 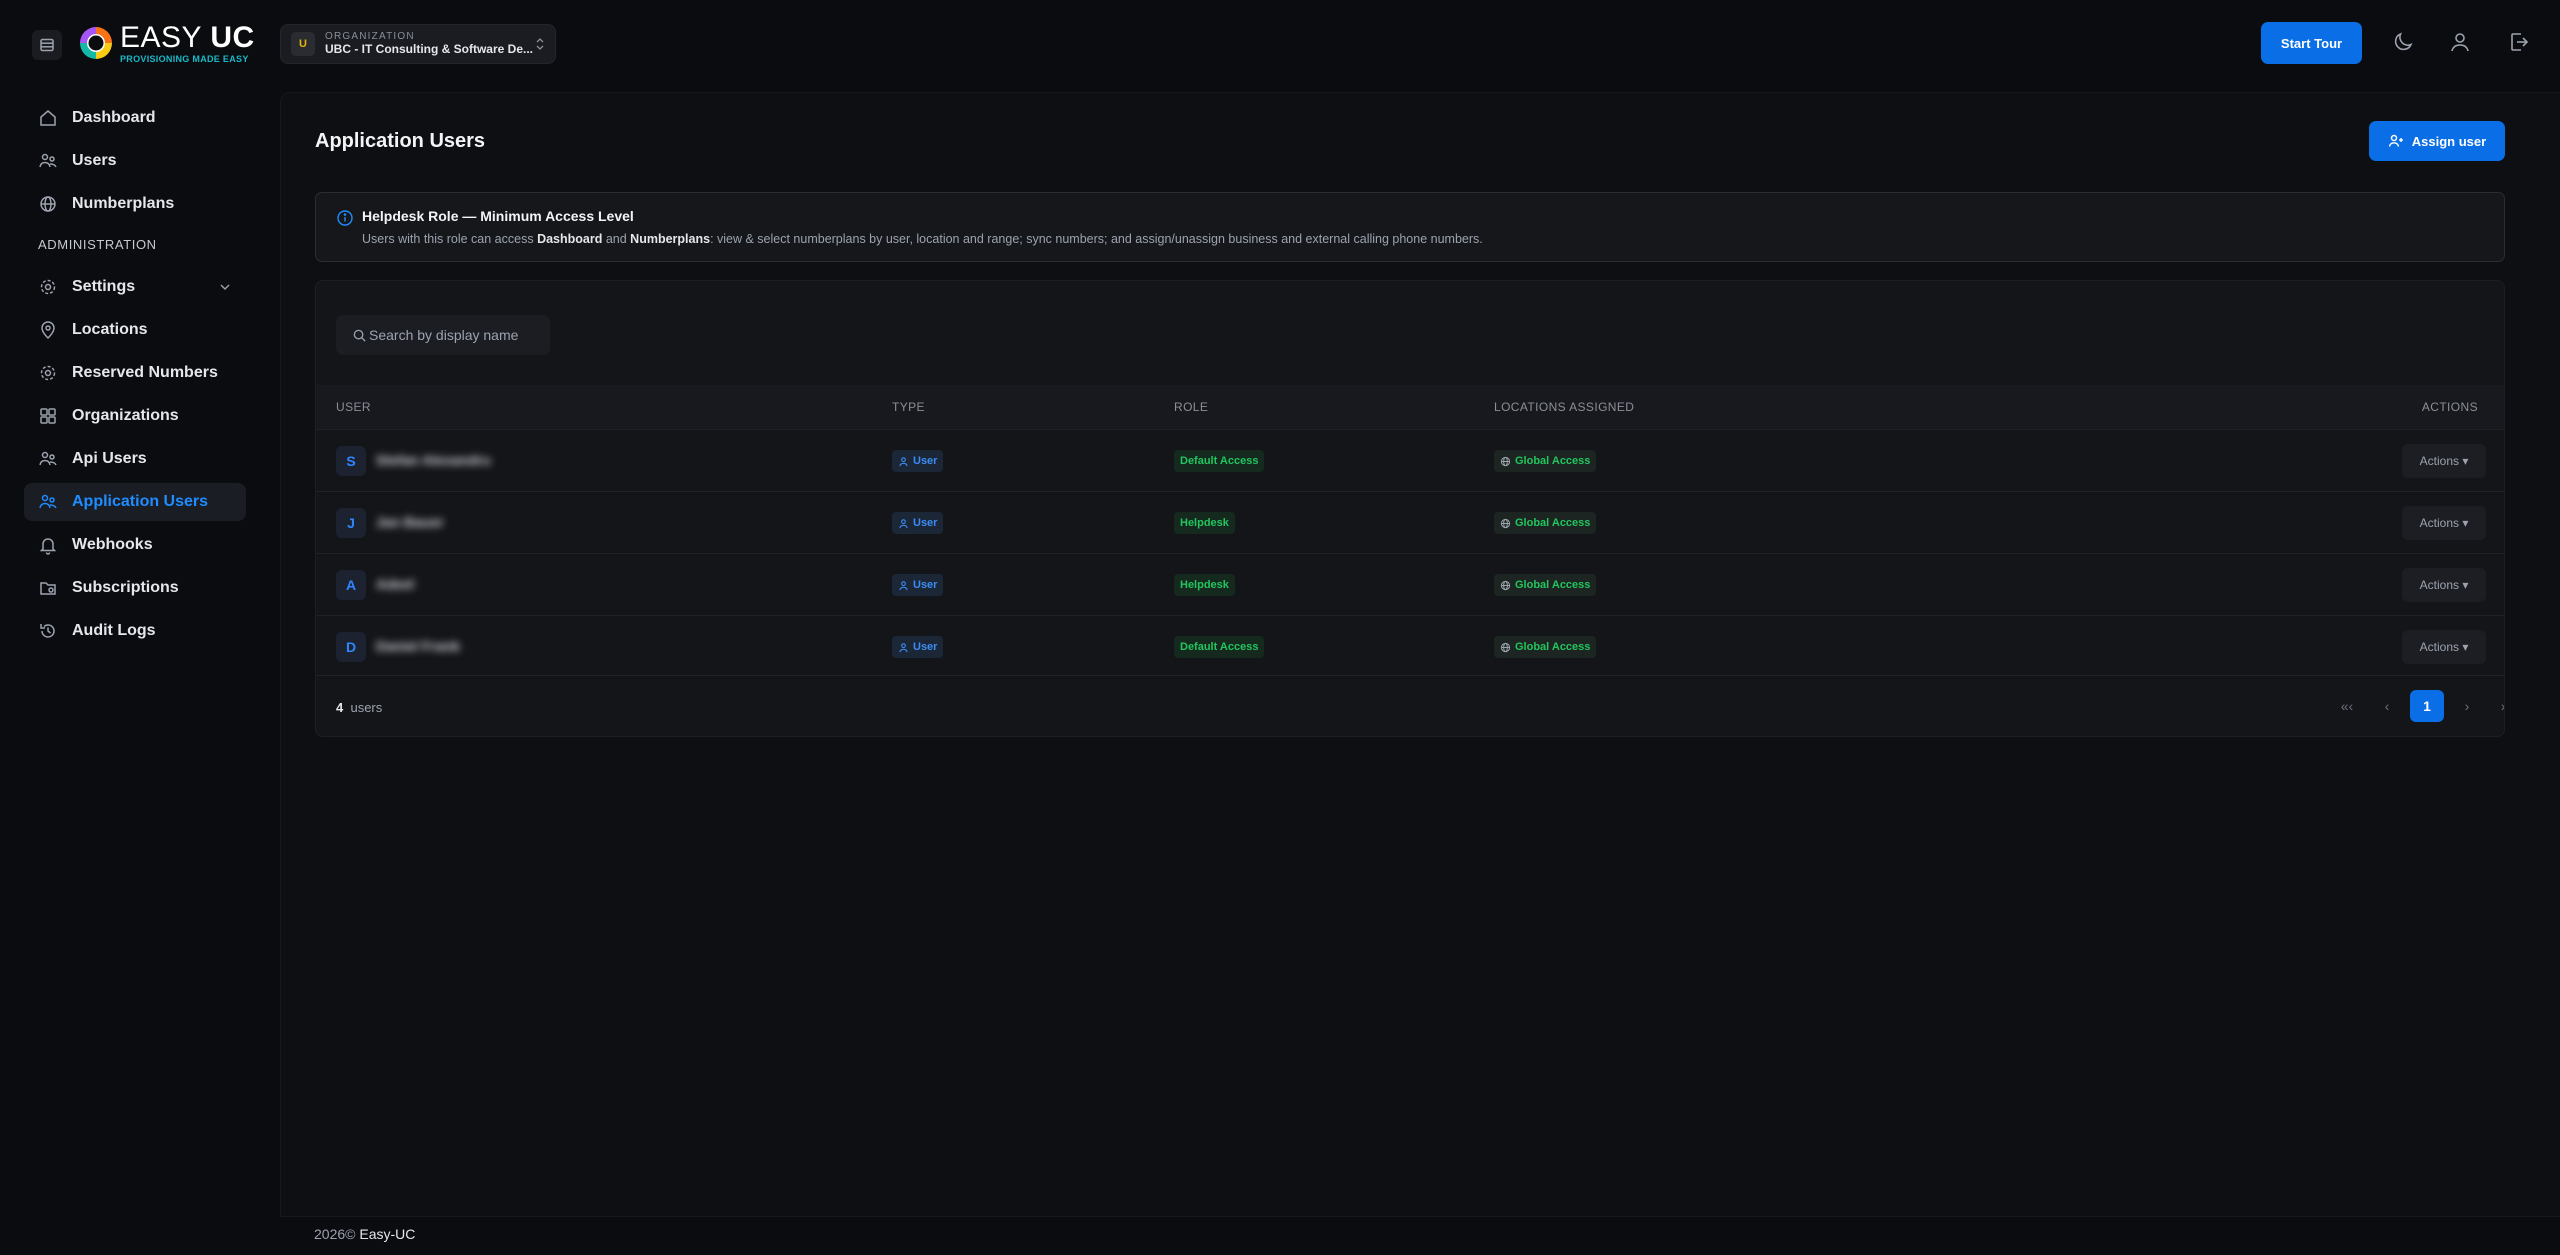 What do you see at coordinates (351, 585) in the screenshot?
I see `avatar: A` at bounding box center [351, 585].